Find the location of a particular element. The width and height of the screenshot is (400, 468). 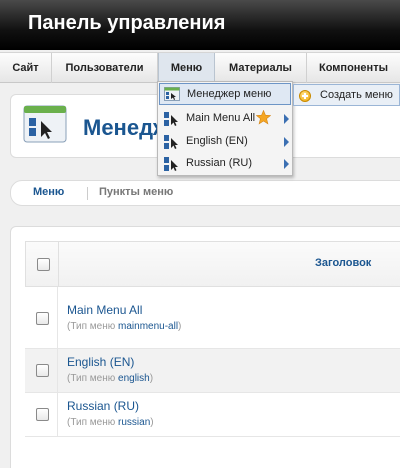

menu-type-value: mainmenu-all is located at coordinates (148, 326).